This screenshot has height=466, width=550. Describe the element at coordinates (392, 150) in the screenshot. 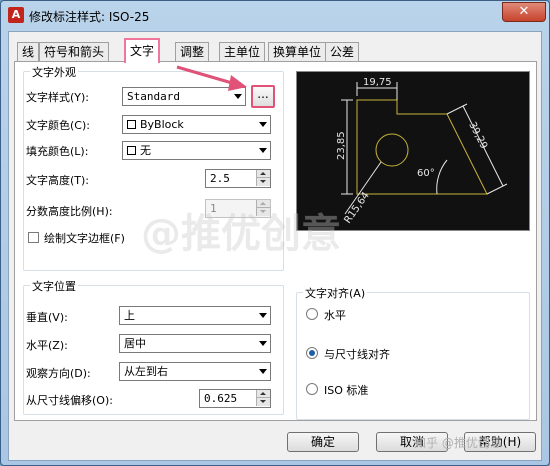

I see `part-hole` at that location.